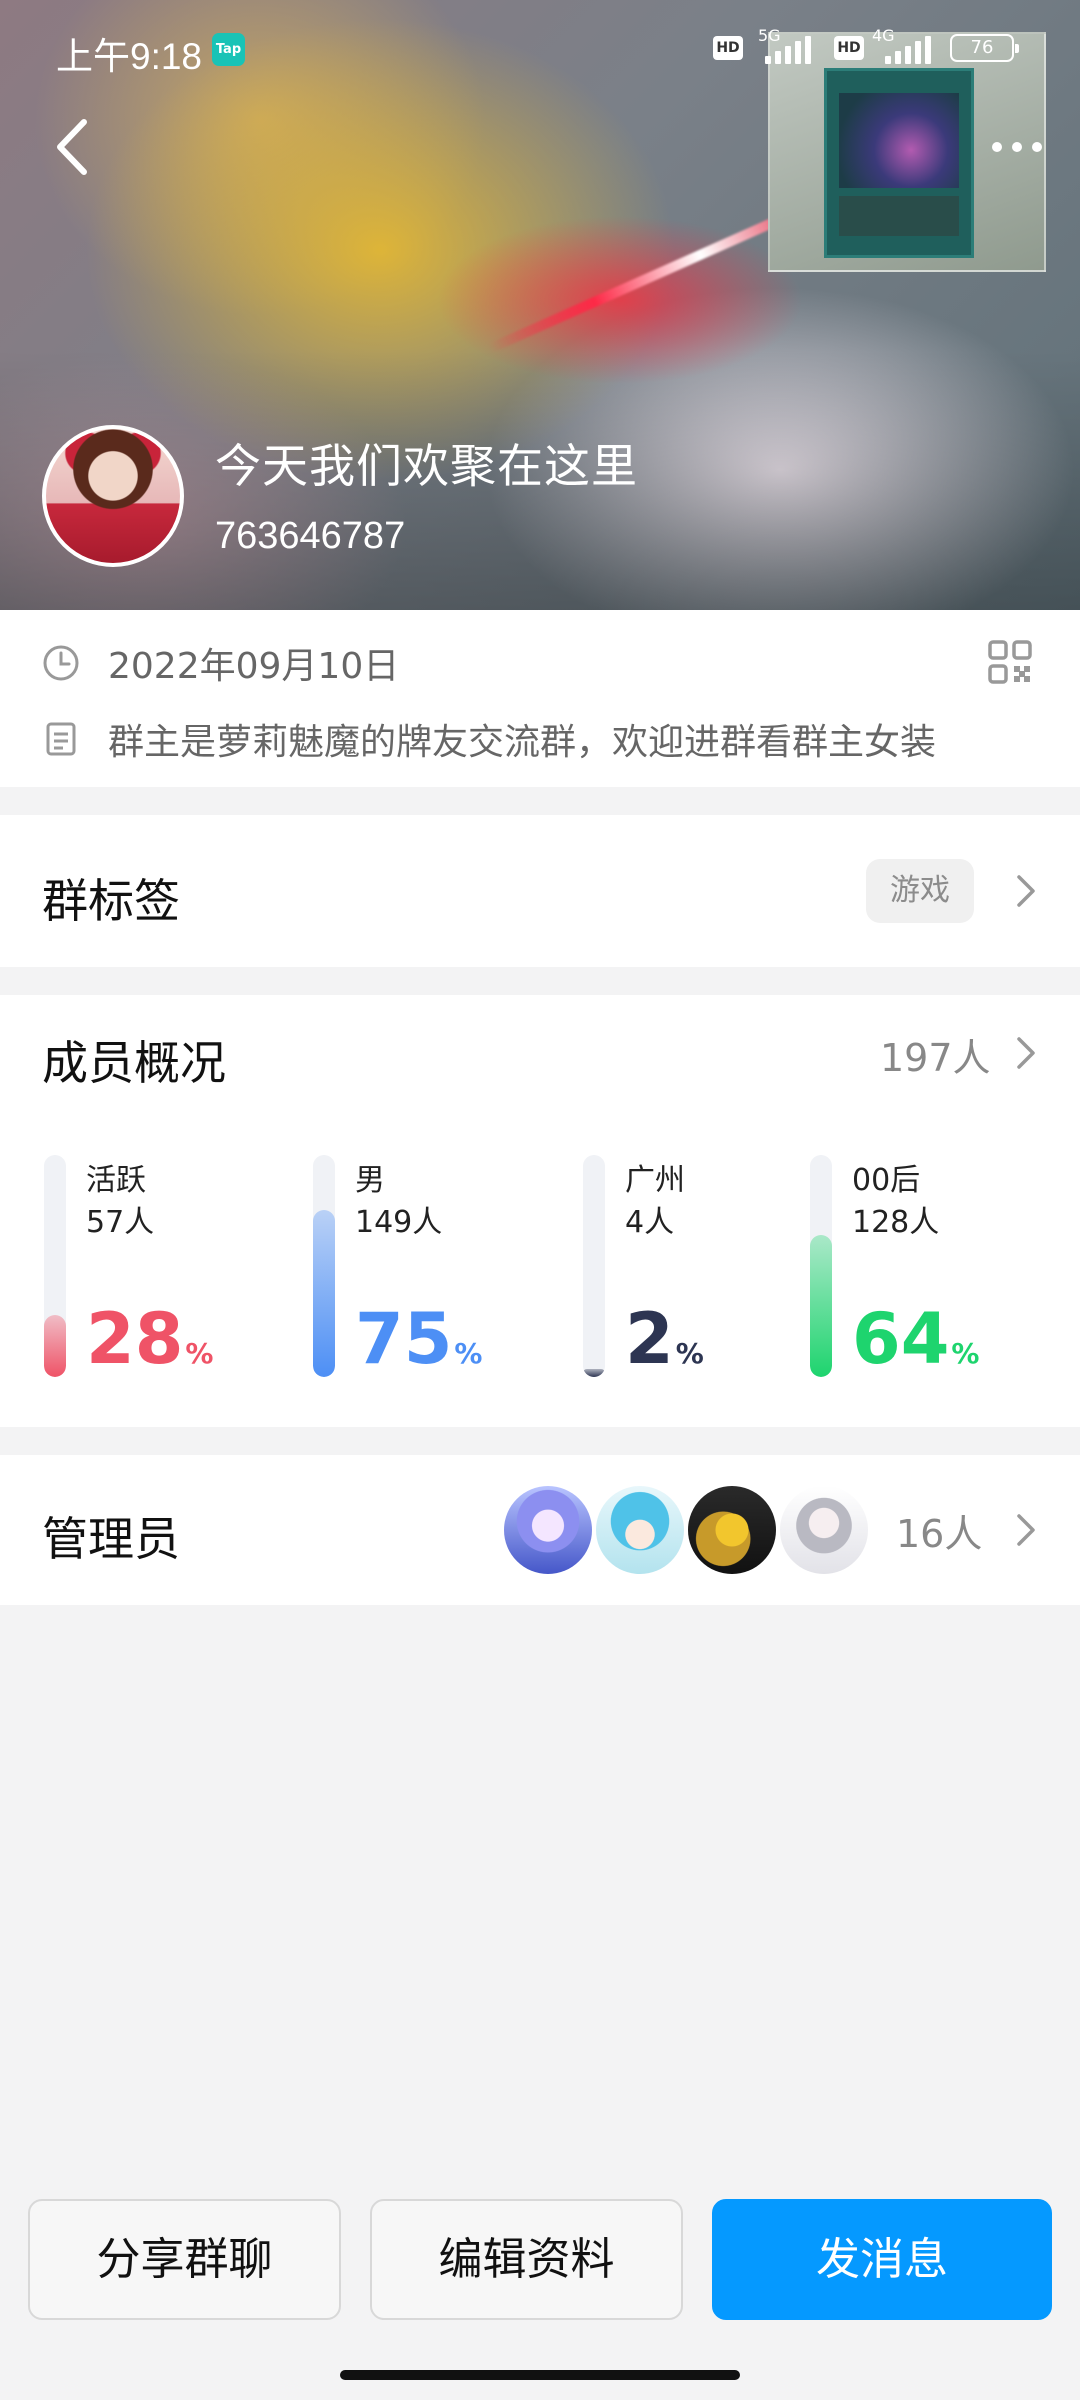  What do you see at coordinates (649, 1339) in the screenshot?
I see `stat-percent-value: 2` at bounding box center [649, 1339].